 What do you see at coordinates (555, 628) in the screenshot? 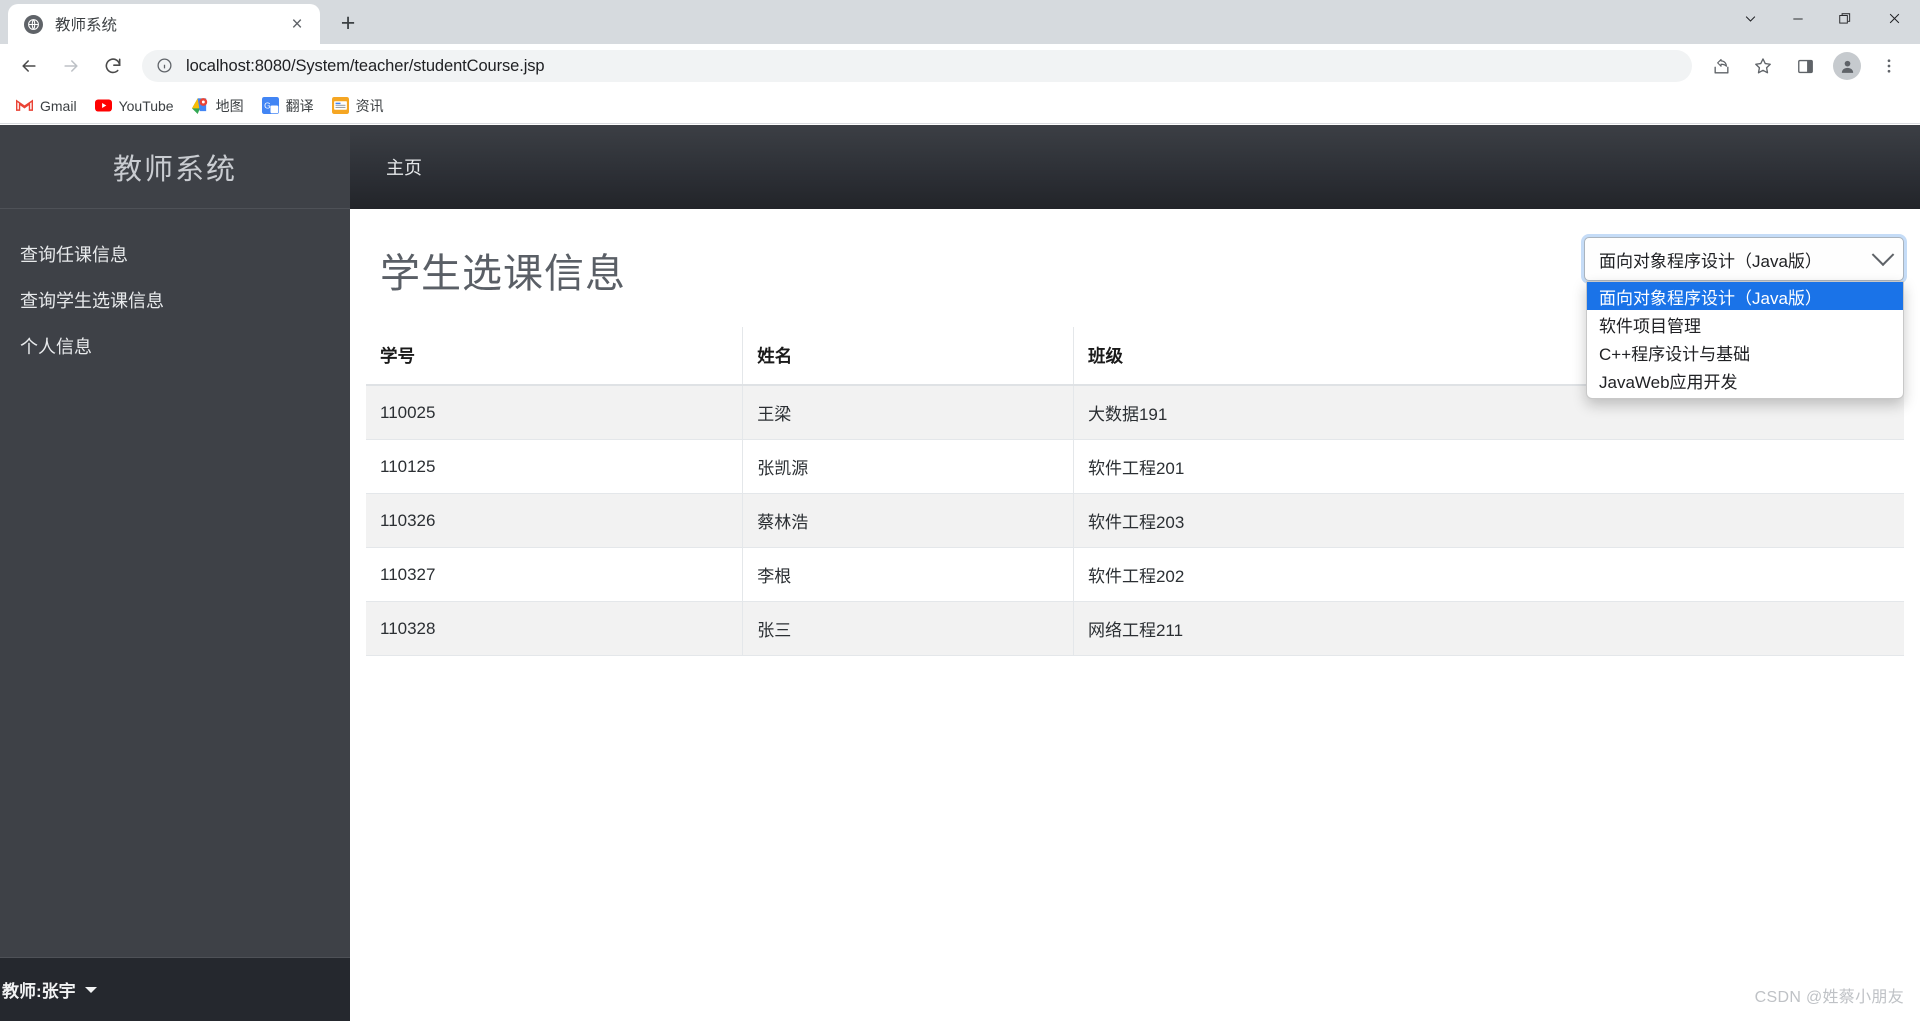
I see `cell-student-id: 110328` at bounding box center [555, 628].